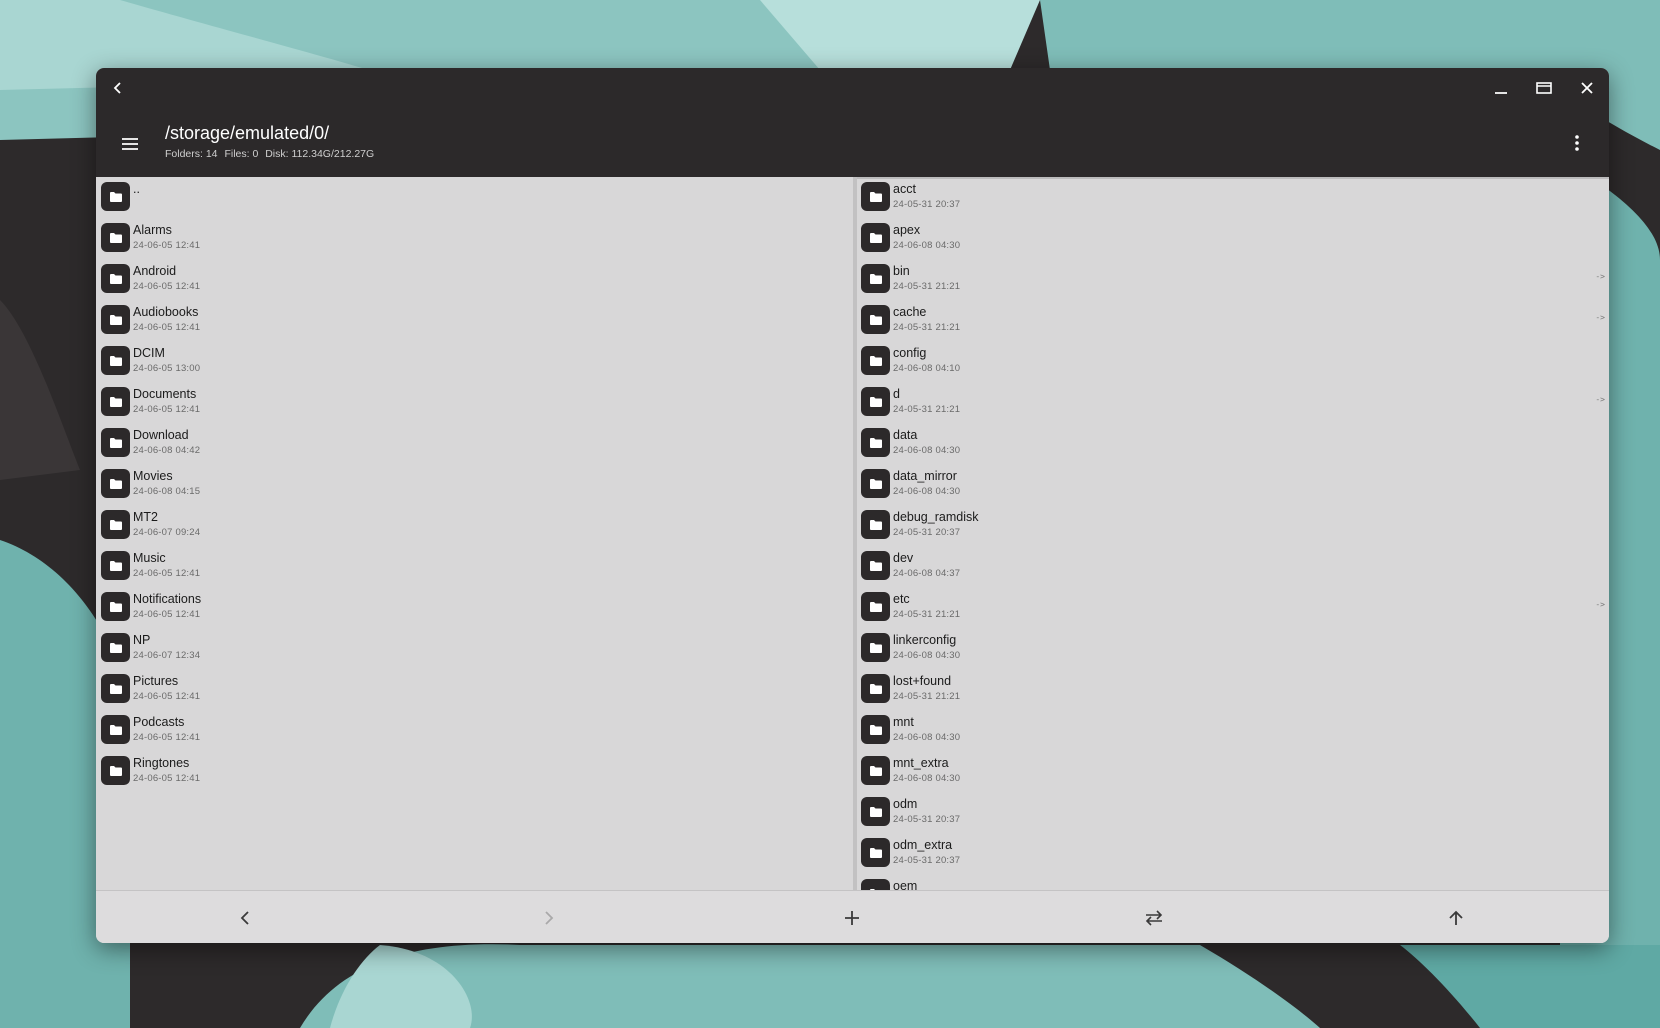 The height and width of the screenshot is (1028, 1660). What do you see at coordinates (1233, 443) in the screenshot?
I see `folder-row: data 24-06-08 04:30` at bounding box center [1233, 443].